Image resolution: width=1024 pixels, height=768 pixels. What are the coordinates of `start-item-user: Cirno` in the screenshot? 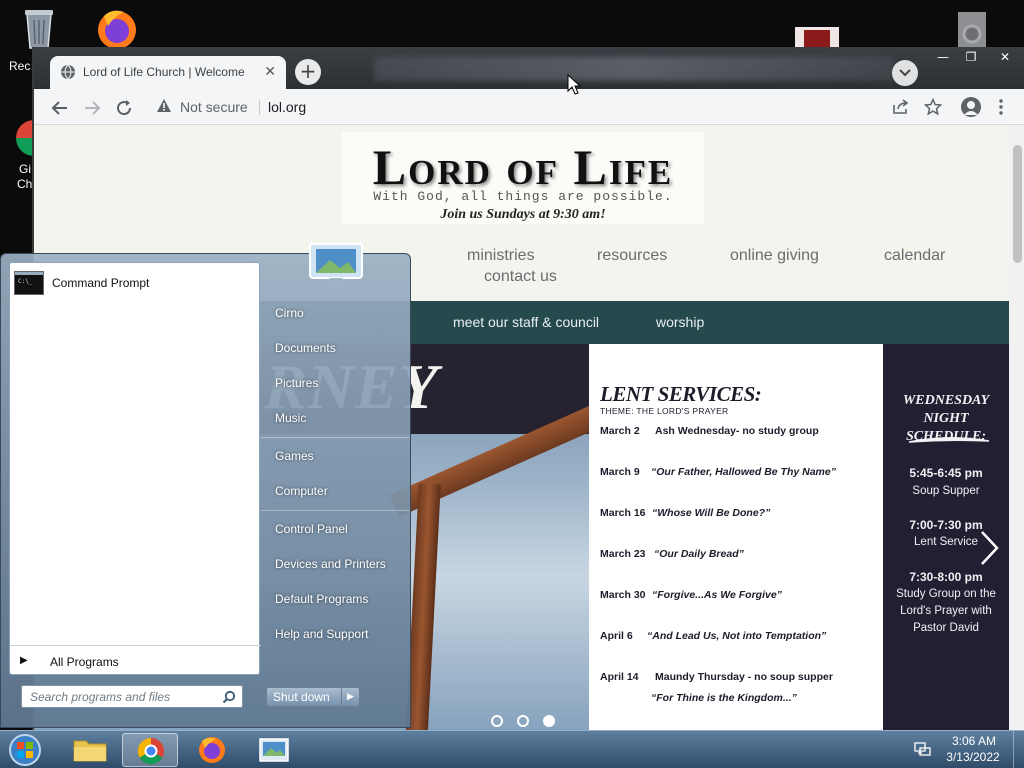 It's located at (289, 313).